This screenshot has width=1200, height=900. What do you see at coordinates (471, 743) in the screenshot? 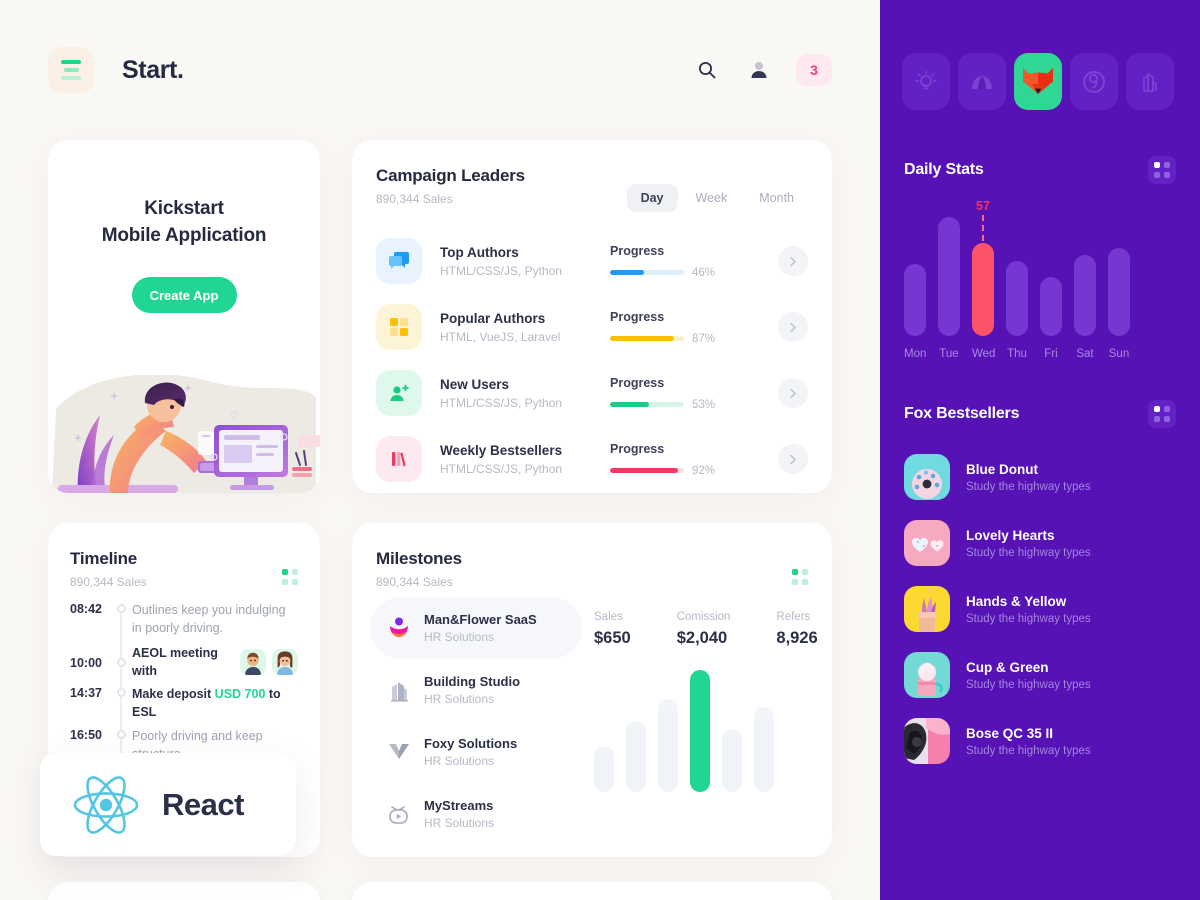
I see `milestone-name: Foxy Solutions` at bounding box center [471, 743].